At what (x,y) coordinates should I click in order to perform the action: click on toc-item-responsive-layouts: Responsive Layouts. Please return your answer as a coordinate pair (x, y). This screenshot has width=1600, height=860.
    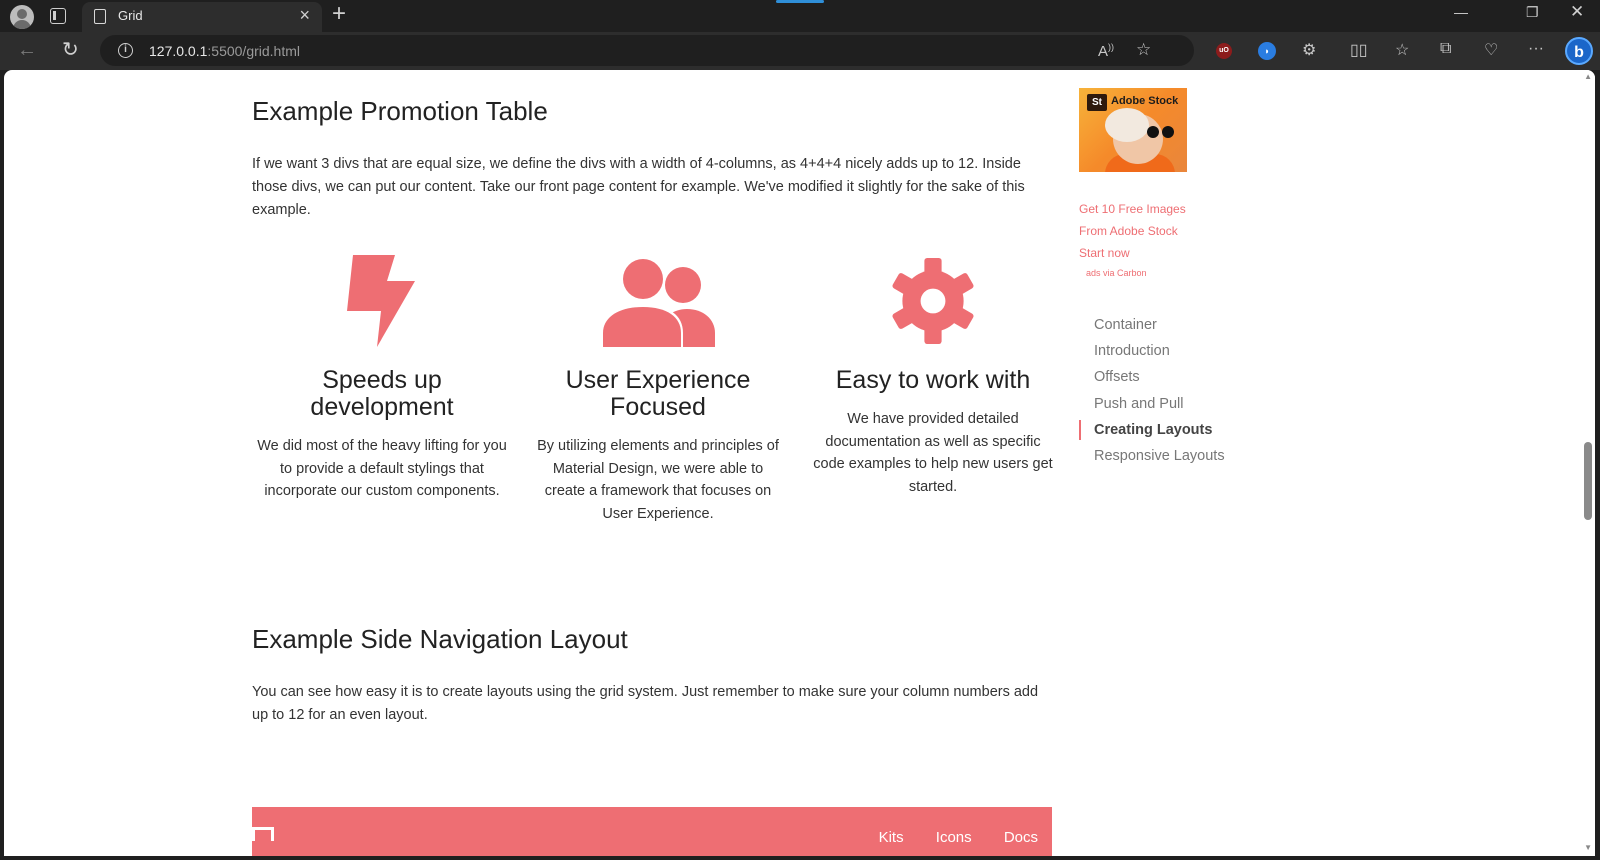
    Looking at the image, I should click on (1152, 457).